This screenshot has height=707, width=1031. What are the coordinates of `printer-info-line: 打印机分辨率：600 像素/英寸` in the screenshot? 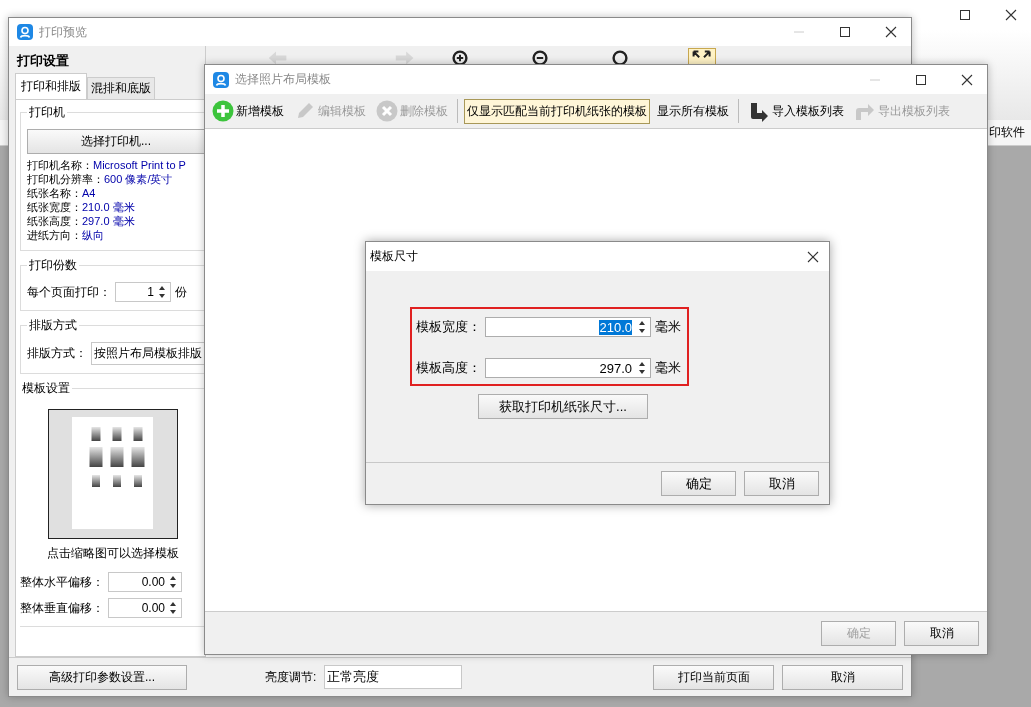 It's located at (100, 179).